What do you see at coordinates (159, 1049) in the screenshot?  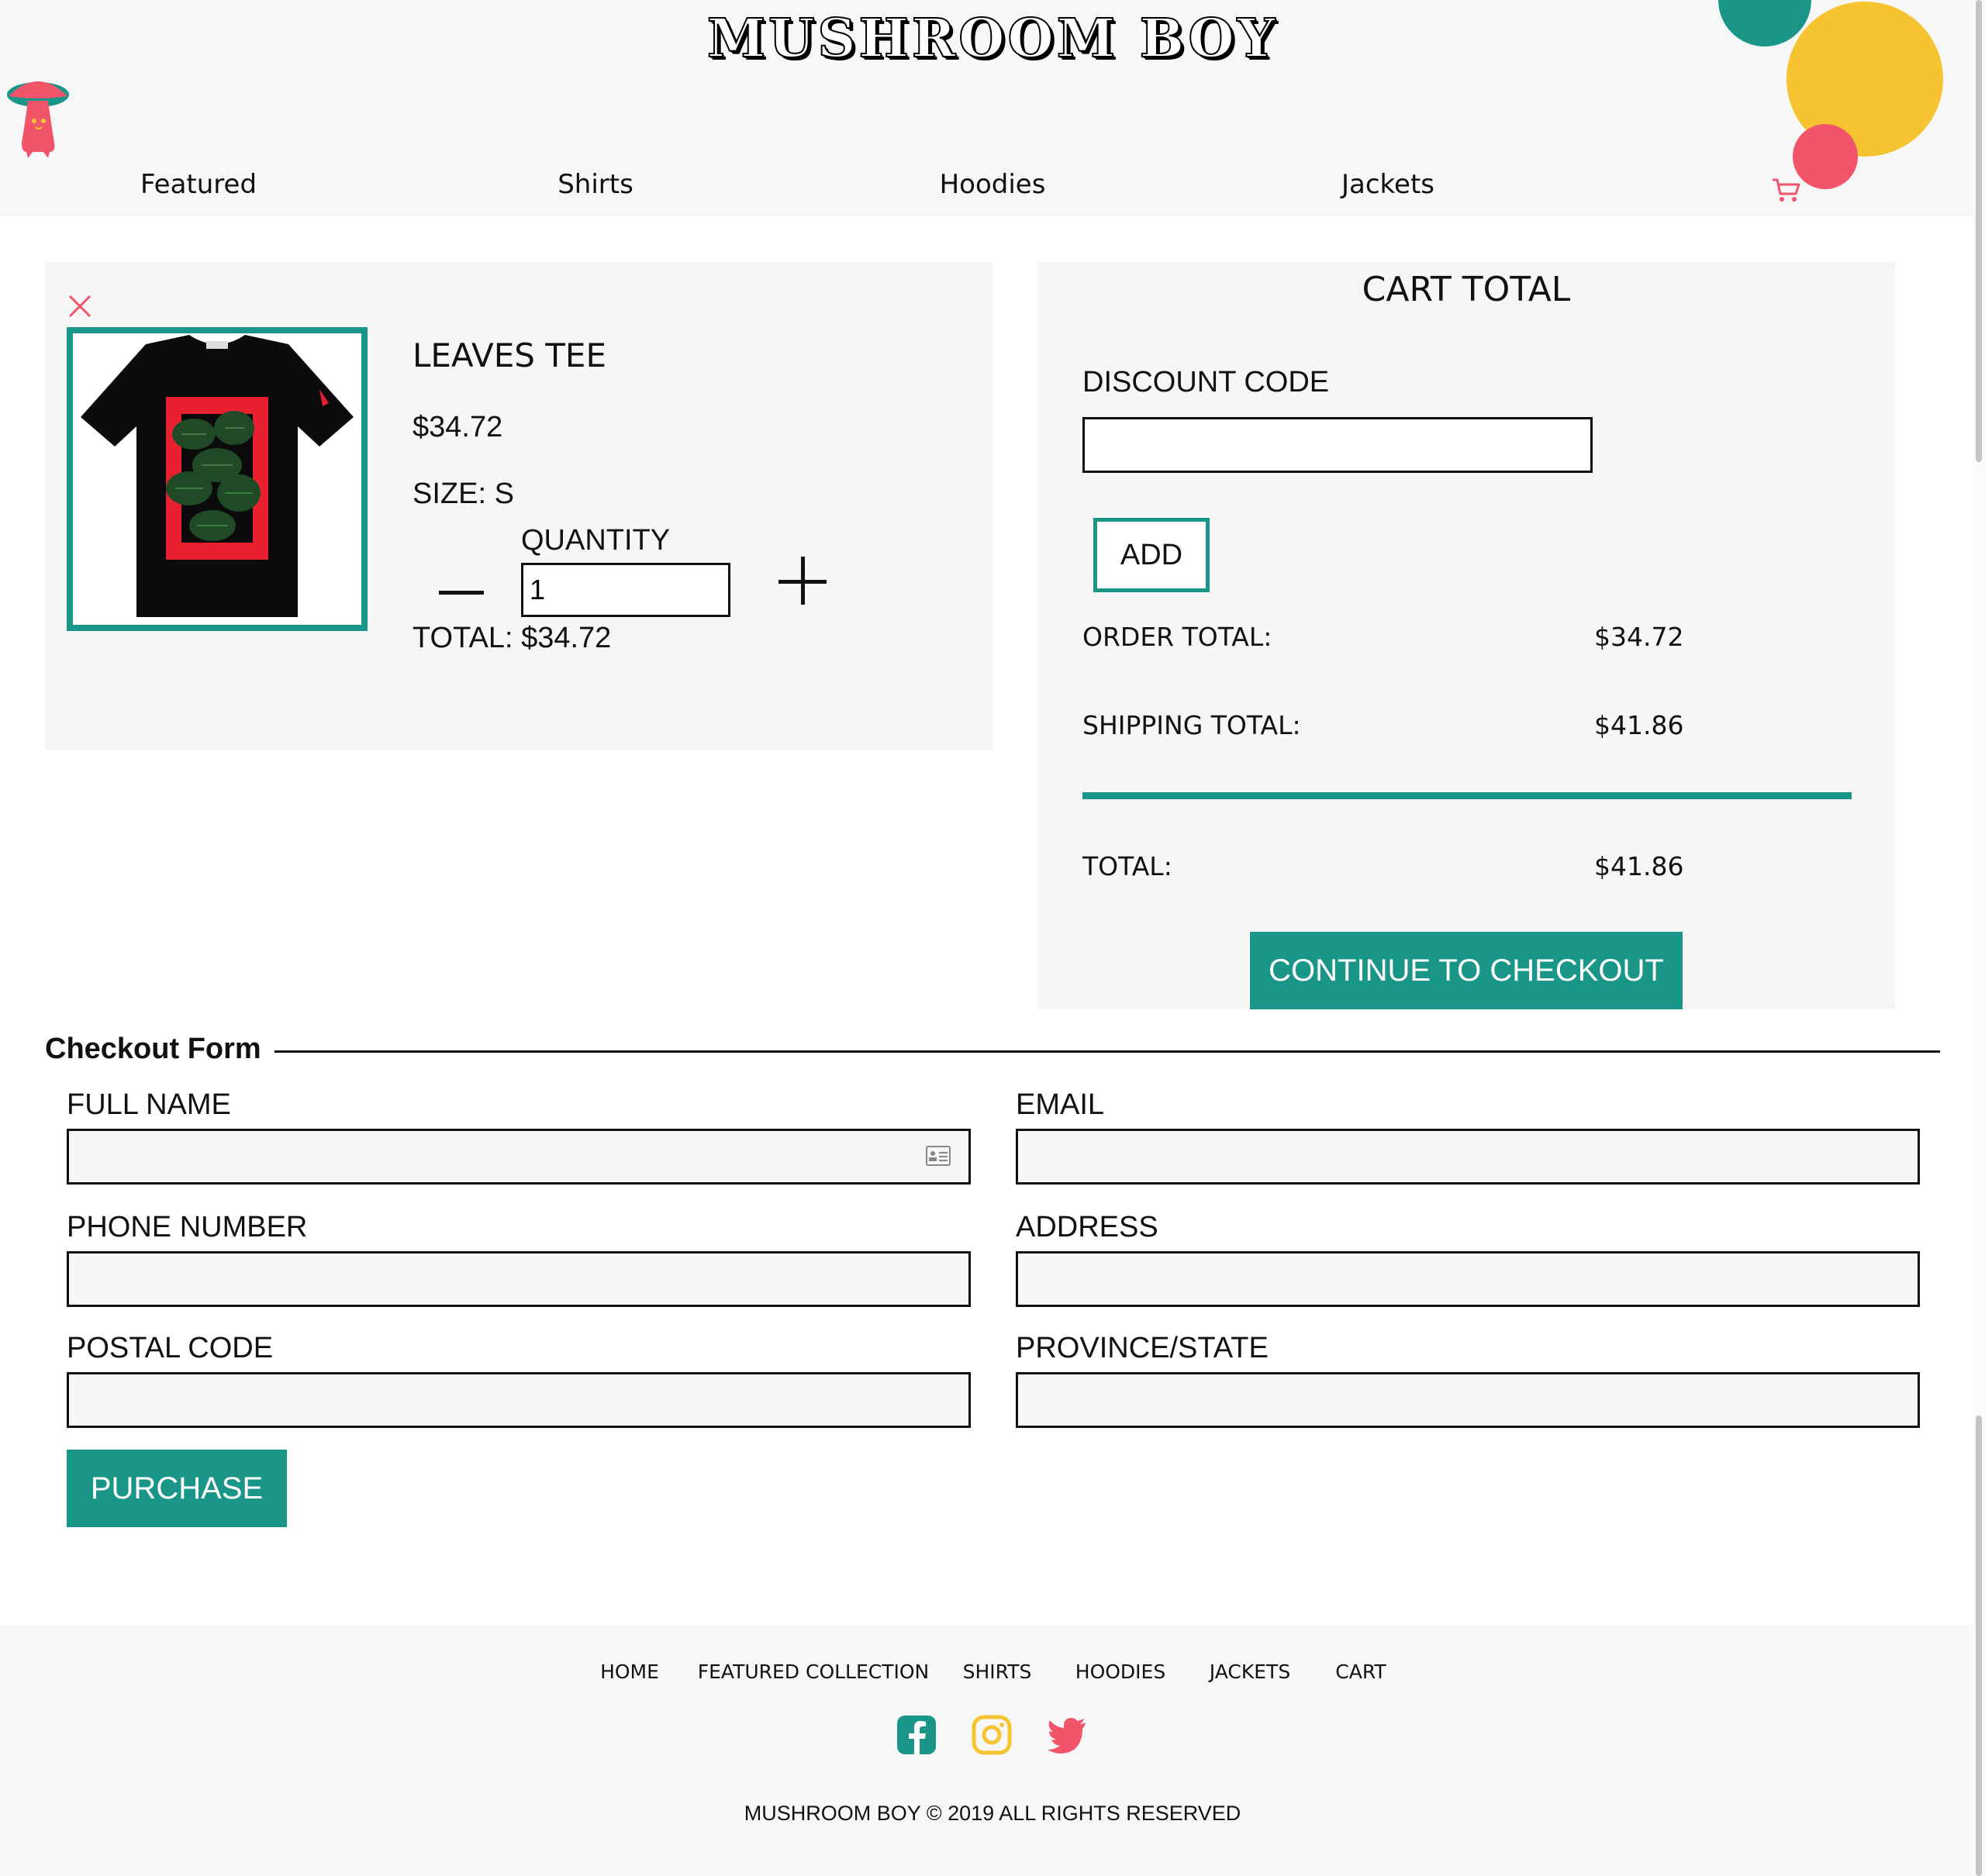 I see `checkout-form-legend: Checkout Form` at bounding box center [159, 1049].